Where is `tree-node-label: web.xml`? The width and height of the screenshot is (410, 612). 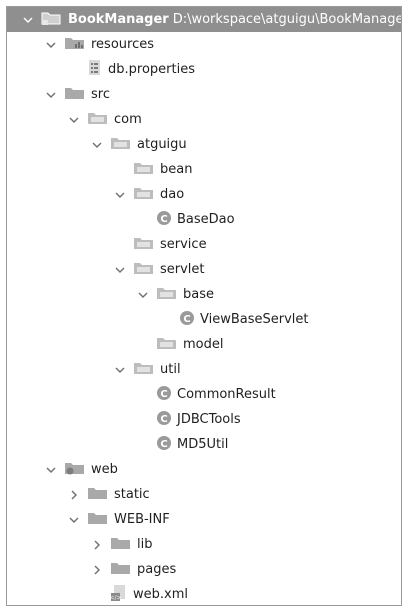 tree-node-label: web.xml is located at coordinates (160, 594).